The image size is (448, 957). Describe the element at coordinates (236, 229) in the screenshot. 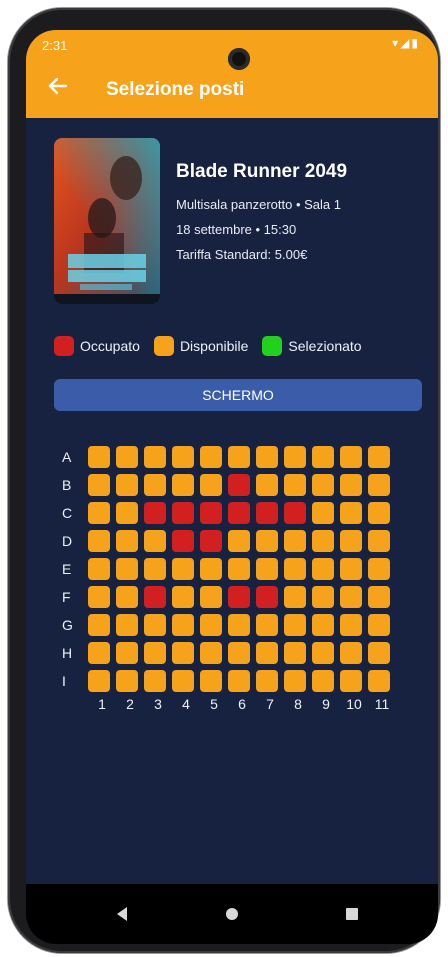

I see `movie-datetime: 18 settembre • 15:30` at that location.